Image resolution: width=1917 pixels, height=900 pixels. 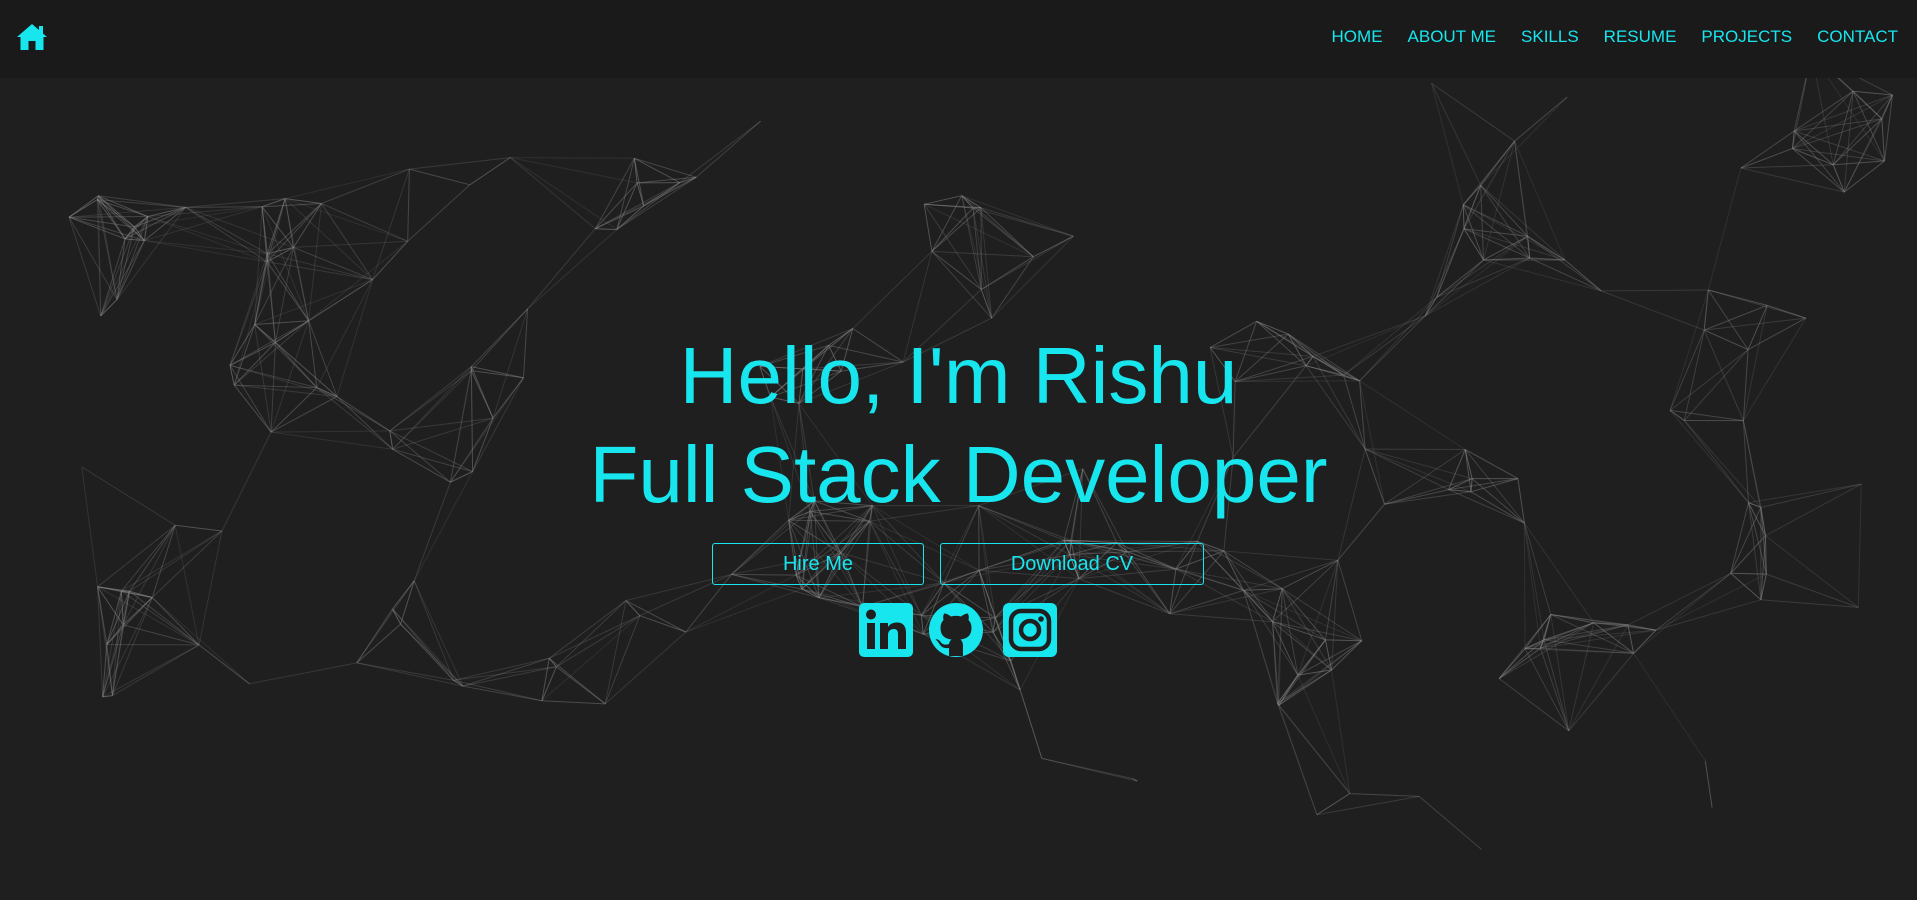 I want to click on nav-link-contact: CONTACT, so click(x=1857, y=37).